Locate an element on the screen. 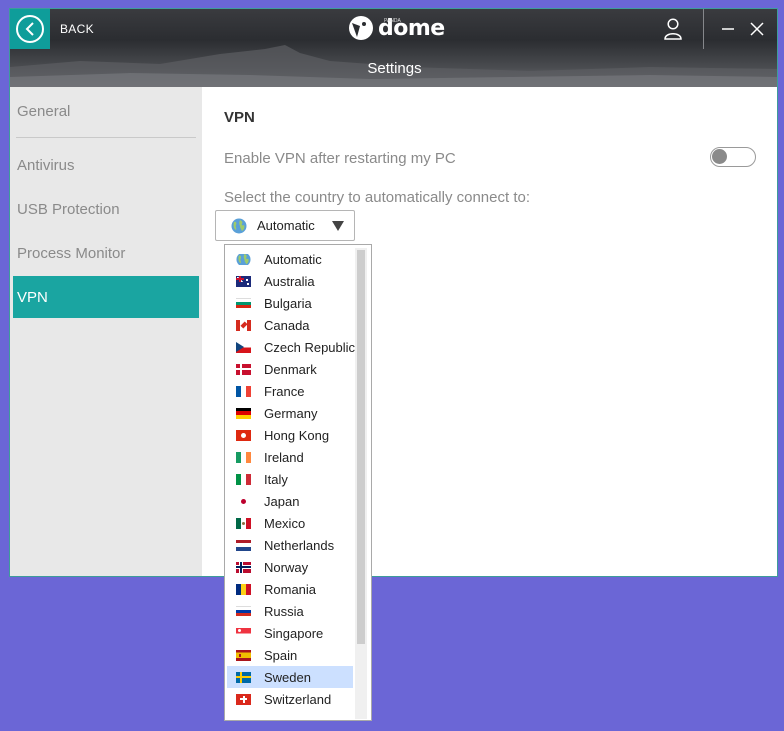 The width and height of the screenshot is (784, 731). dropdown-option-label: Canada is located at coordinates (287, 325).